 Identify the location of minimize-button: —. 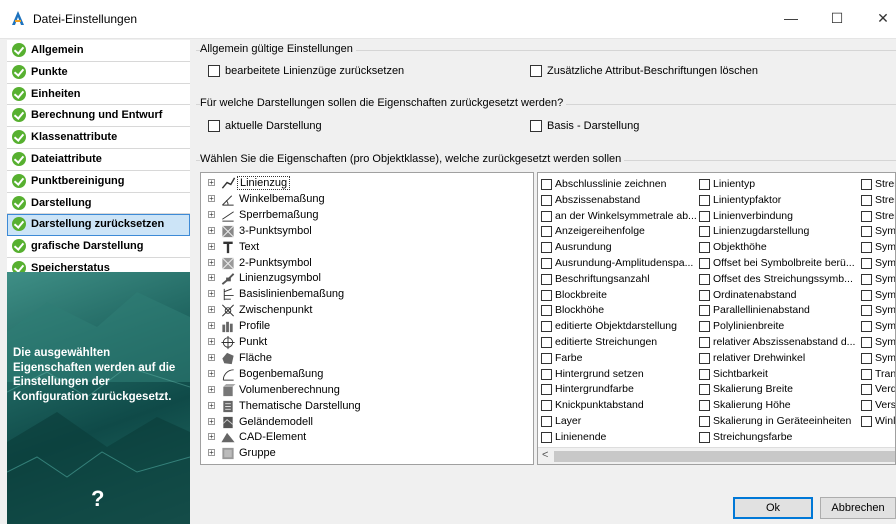
(791, 19).